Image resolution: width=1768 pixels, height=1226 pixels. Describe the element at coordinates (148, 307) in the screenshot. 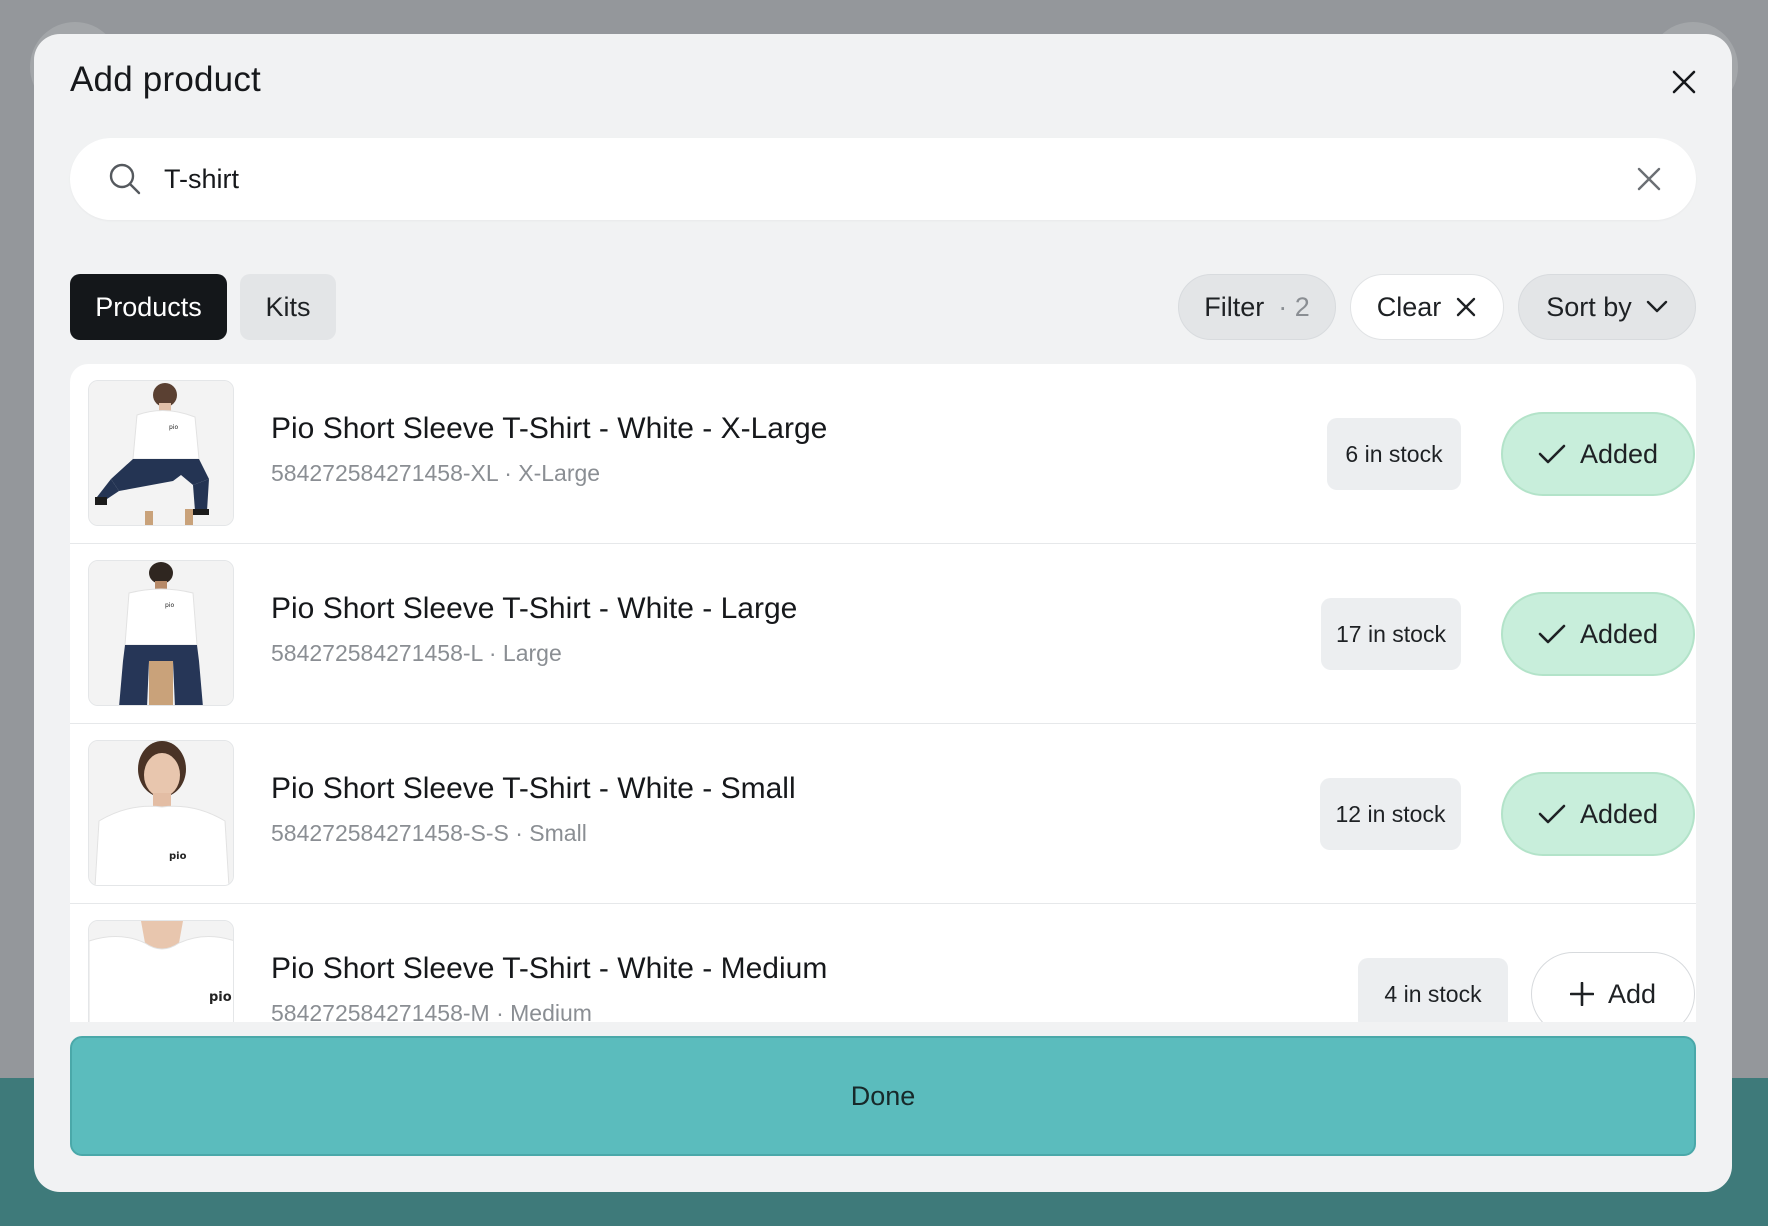

I see `tab-products: Products` at that location.